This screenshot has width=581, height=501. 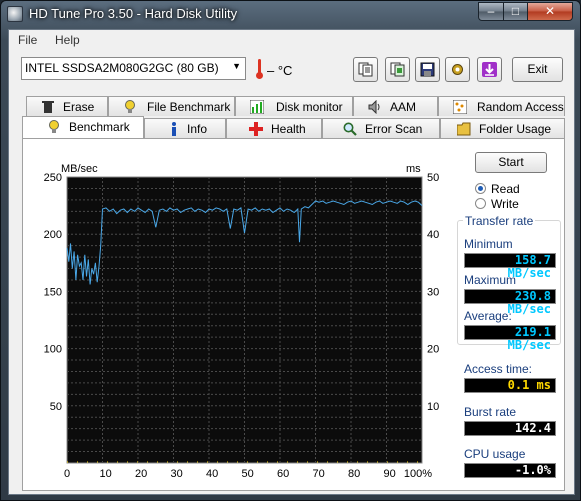 I want to click on download-icon, so click(x=489, y=69).